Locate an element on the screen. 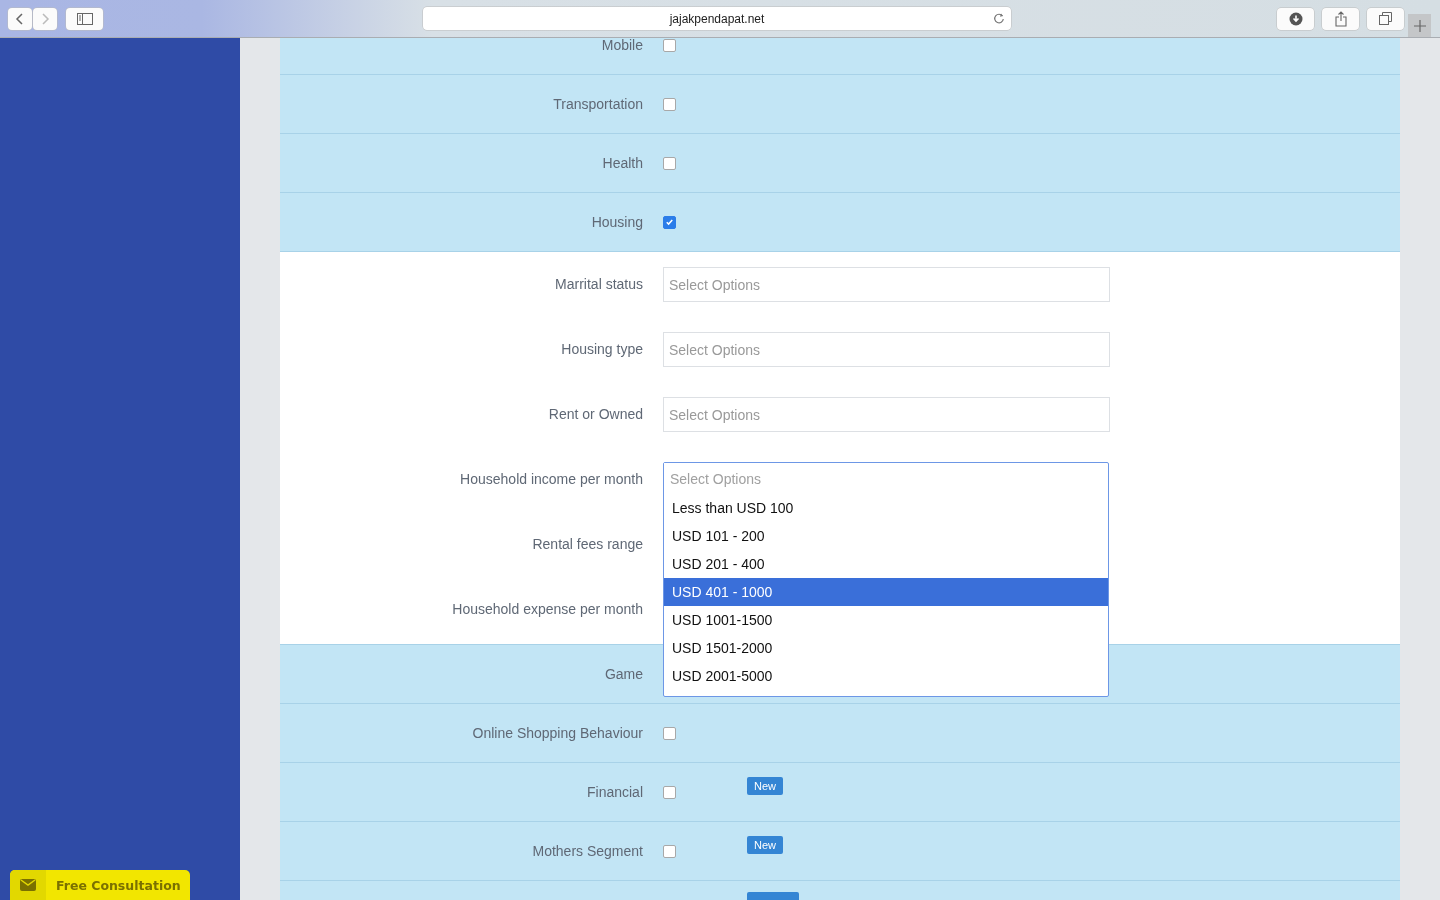 This screenshot has width=1440, height=900. sidebar-button is located at coordinates (84, 18).